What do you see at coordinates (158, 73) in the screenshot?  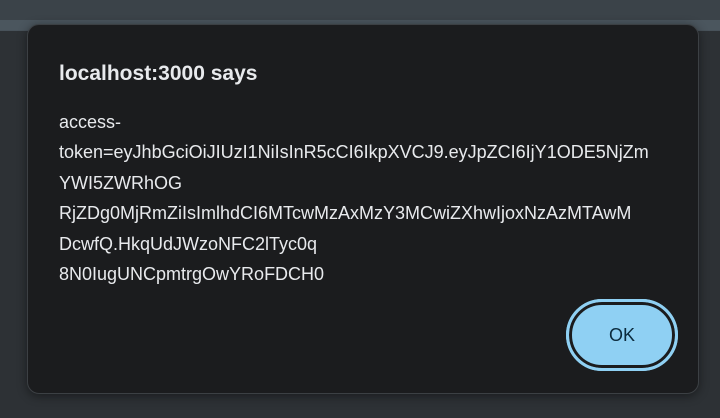 I see `dialog-title: localhost:3000 says` at bounding box center [158, 73].